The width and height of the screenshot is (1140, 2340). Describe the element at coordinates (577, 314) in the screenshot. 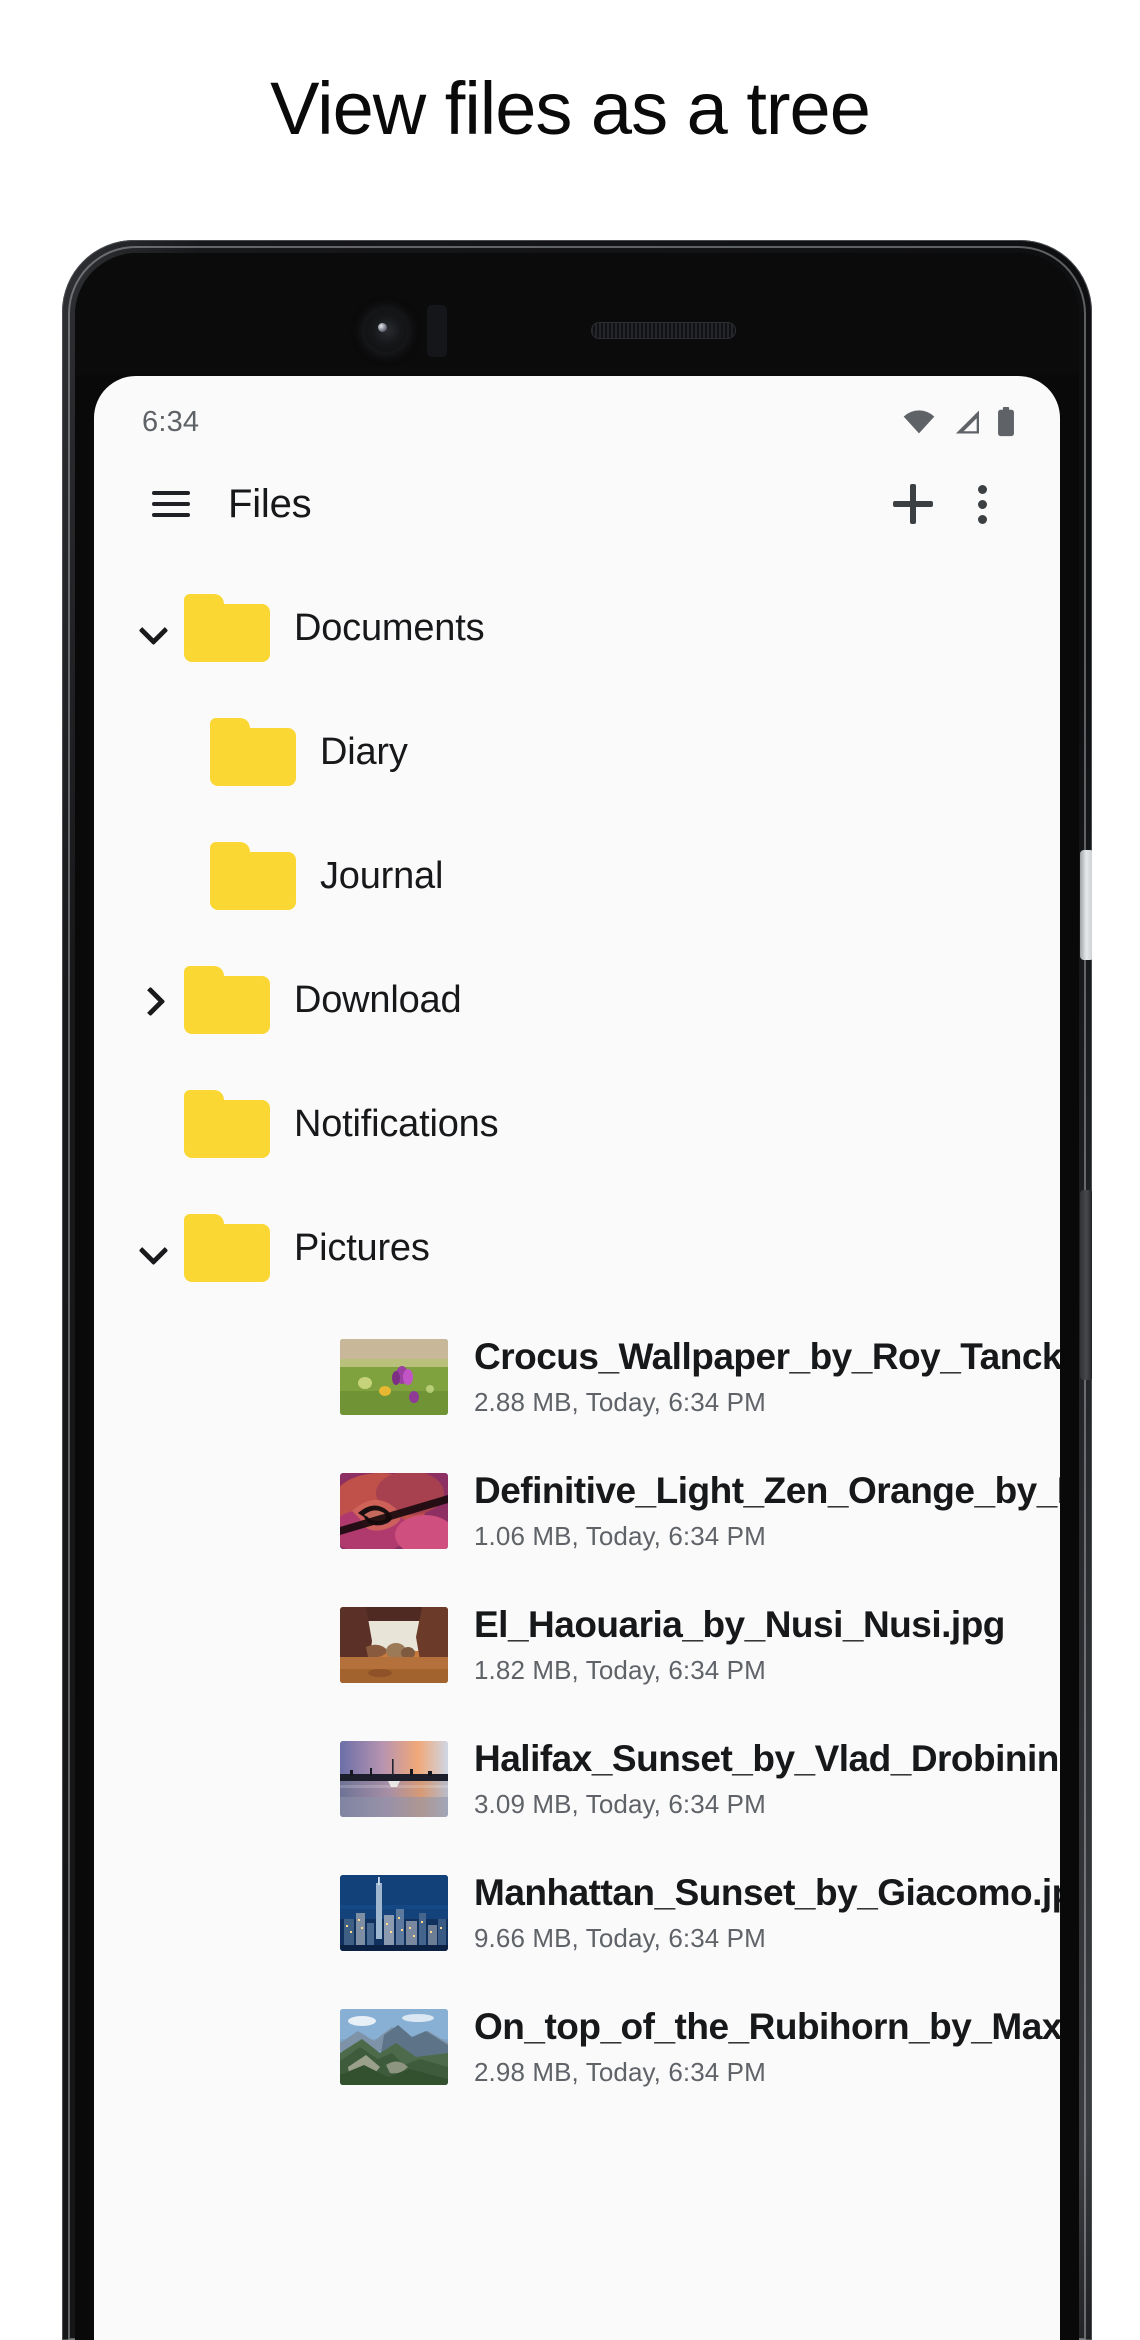

I see `phone-top-bezel` at that location.